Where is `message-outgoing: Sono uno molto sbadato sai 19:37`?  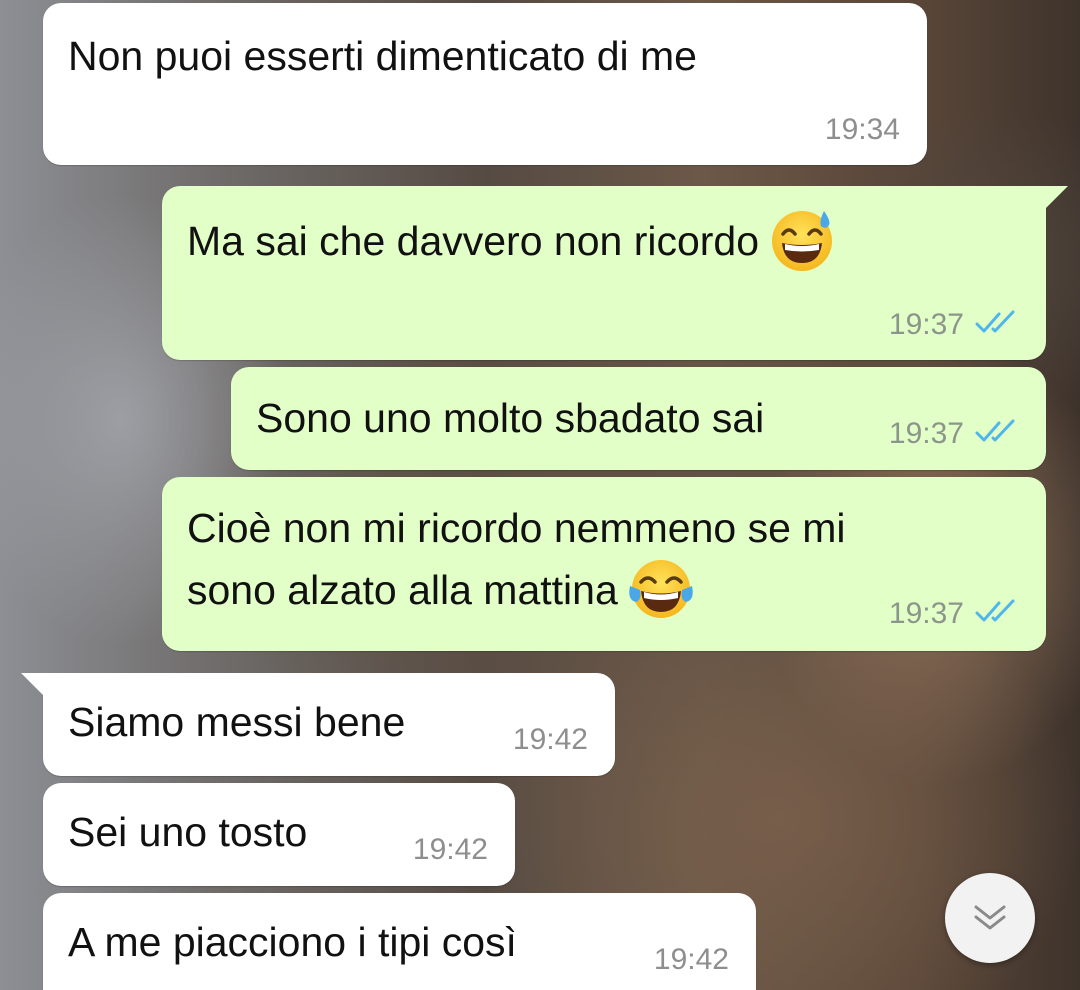 message-outgoing: Sono uno molto sbadato sai 19:37 is located at coordinates (638, 418).